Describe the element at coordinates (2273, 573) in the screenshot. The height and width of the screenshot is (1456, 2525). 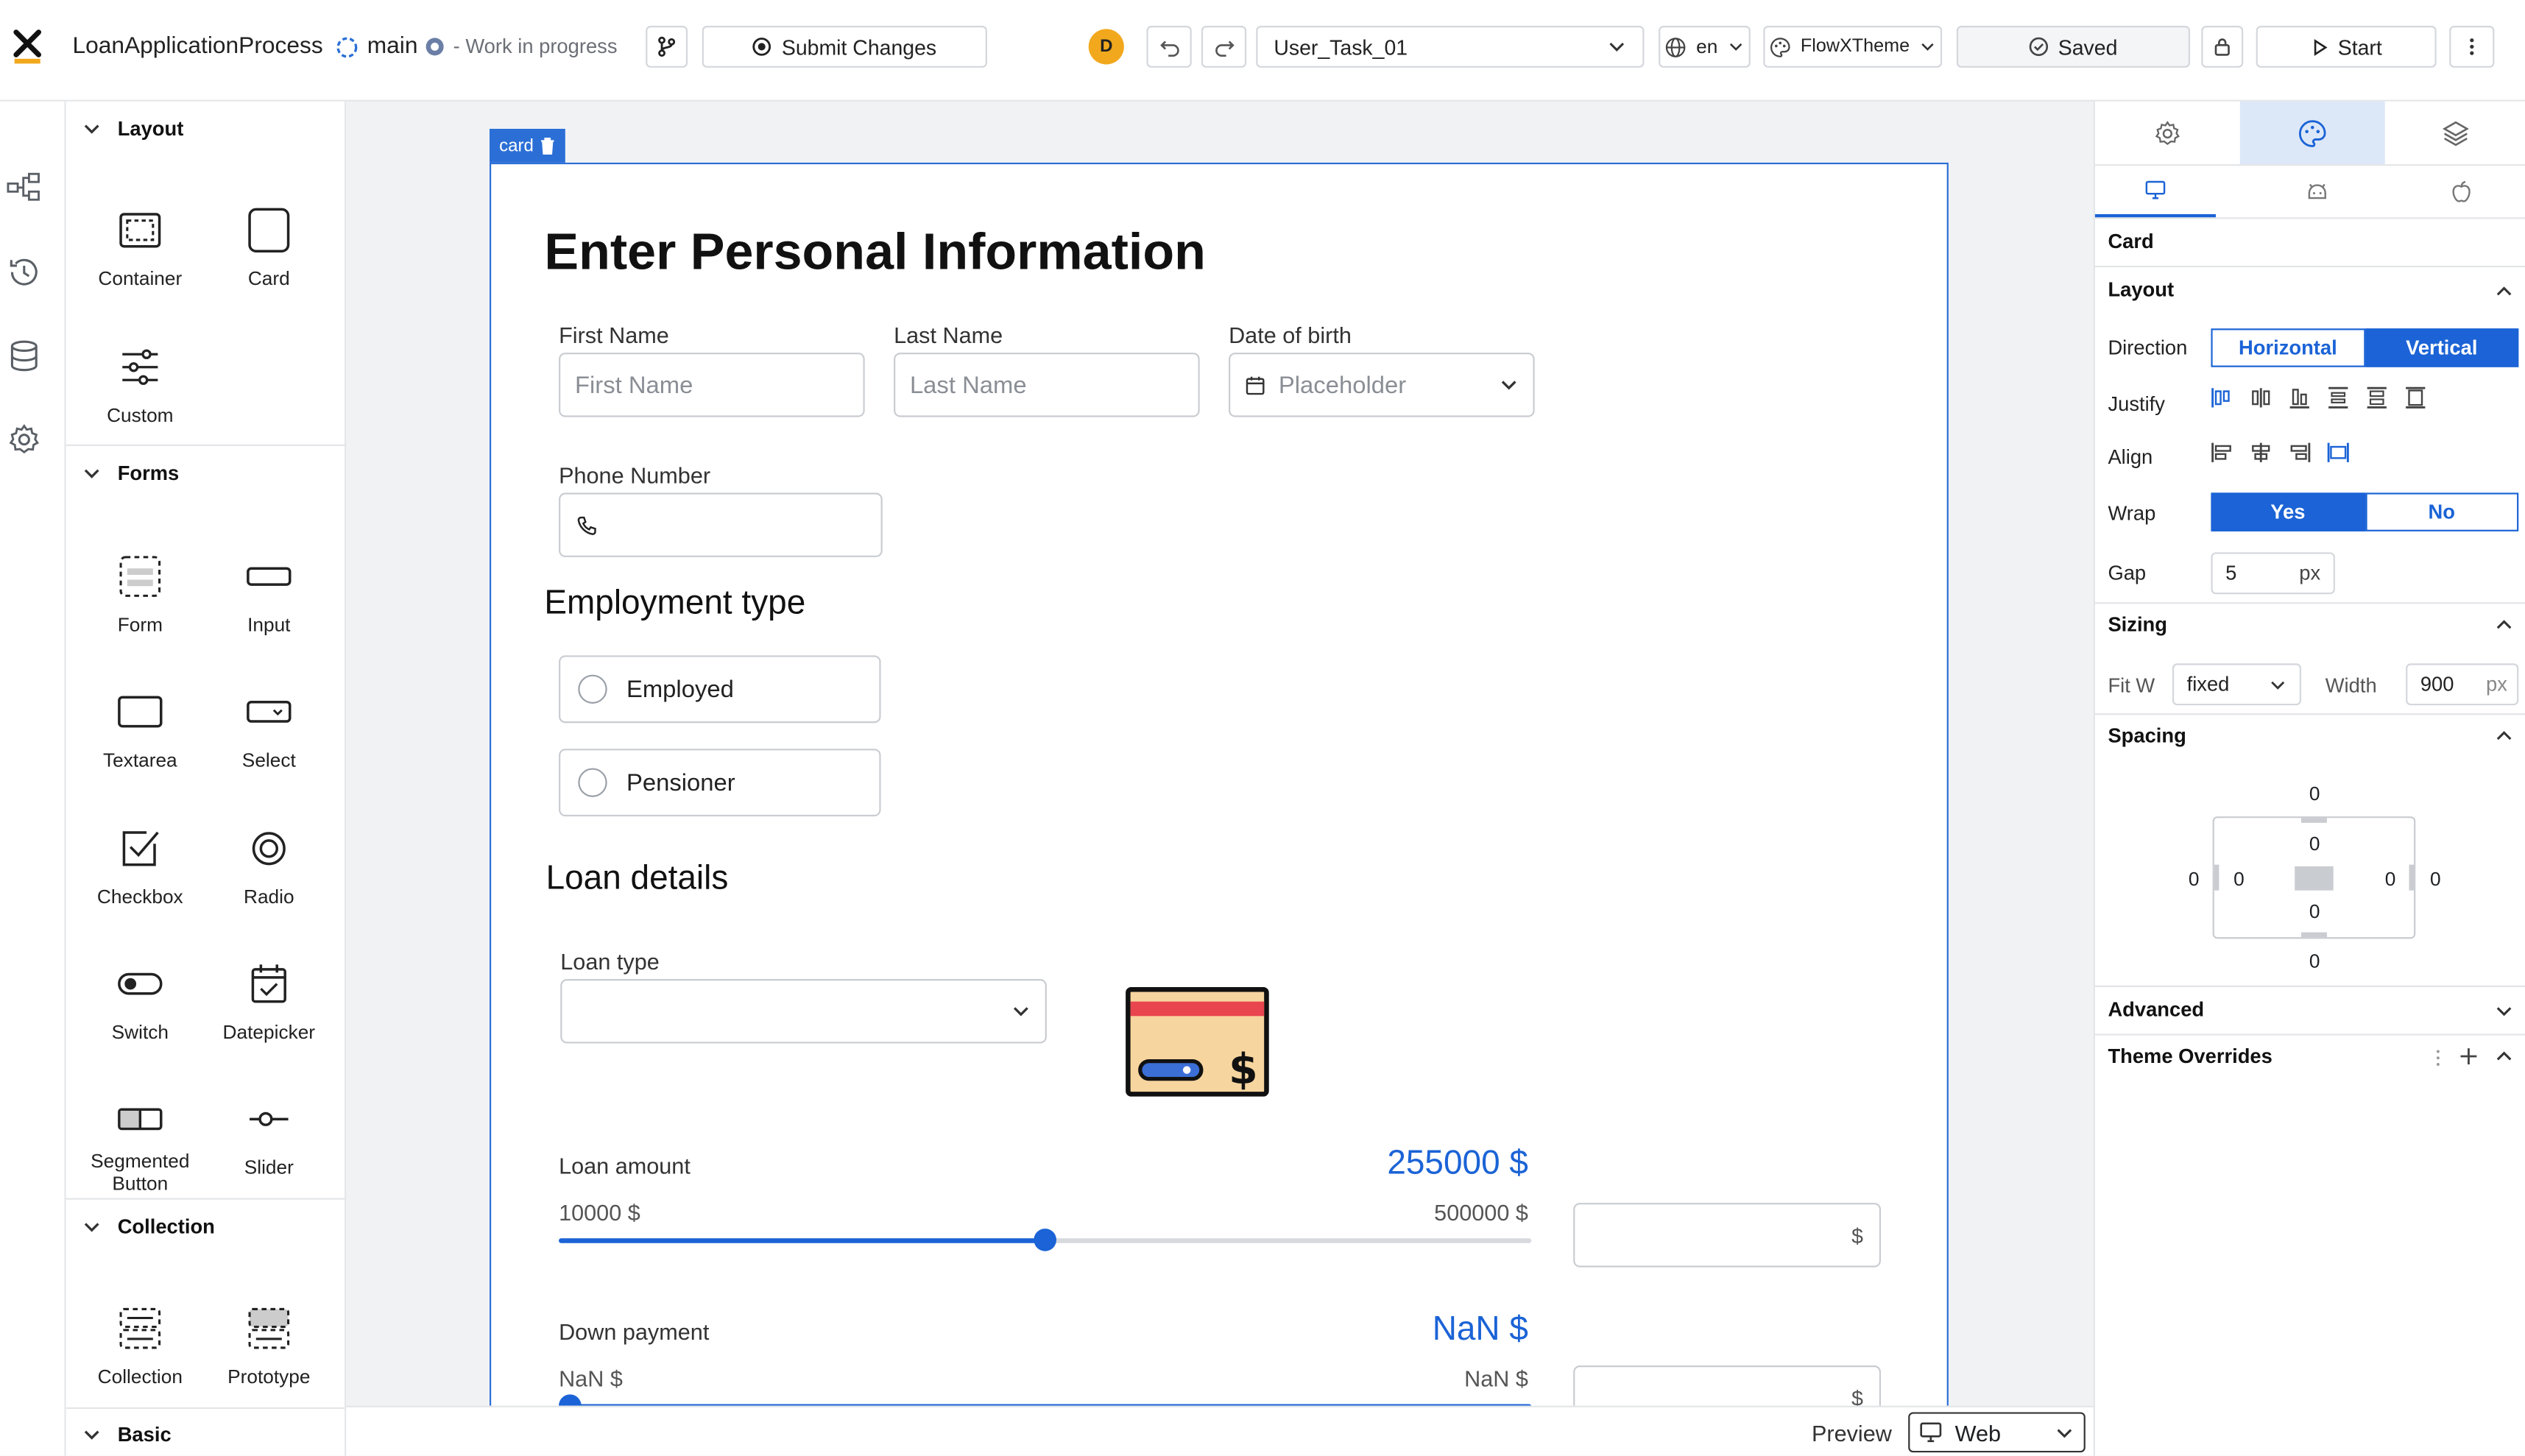
I see `gap-input: 5 px` at that location.